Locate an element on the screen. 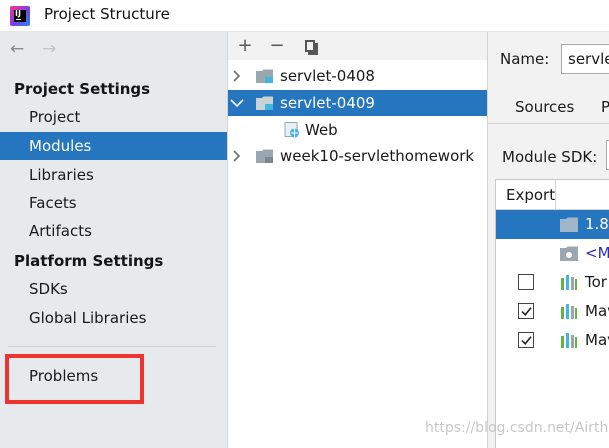 This screenshot has height=448, width=609. dependencies-table: Export 1.8 <M Tor Ma Ma is located at coordinates (552, 313).